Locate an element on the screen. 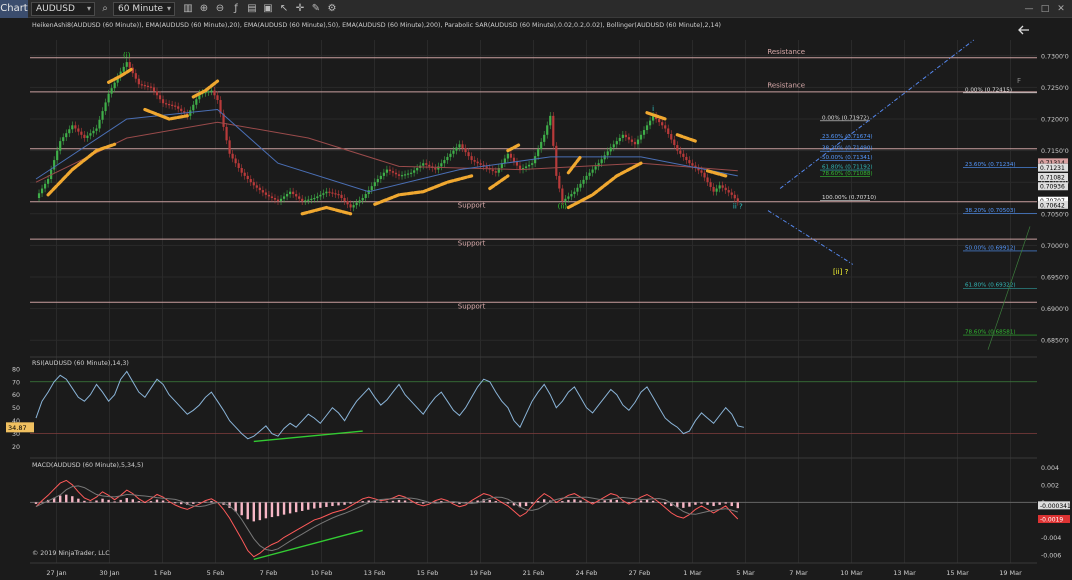 The width and height of the screenshot is (1072, 580). drawing-tool-icon: ✎ is located at coordinates (316, 9).